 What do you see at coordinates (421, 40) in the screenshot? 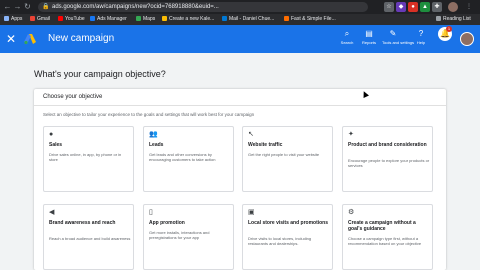
I see `help-button: ? Help` at bounding box center [421, 40].